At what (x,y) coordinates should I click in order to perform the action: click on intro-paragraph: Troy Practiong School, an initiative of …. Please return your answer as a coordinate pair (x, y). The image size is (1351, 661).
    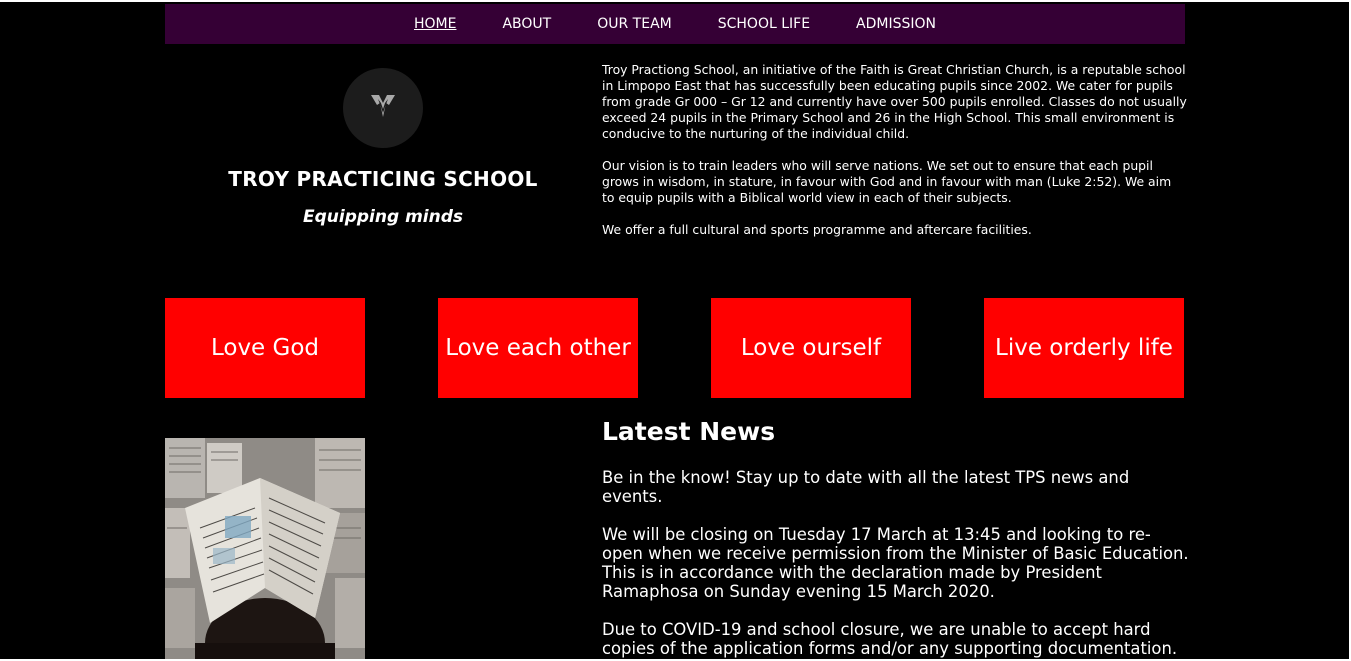
    Looking at the image, I should click on (894, 101).